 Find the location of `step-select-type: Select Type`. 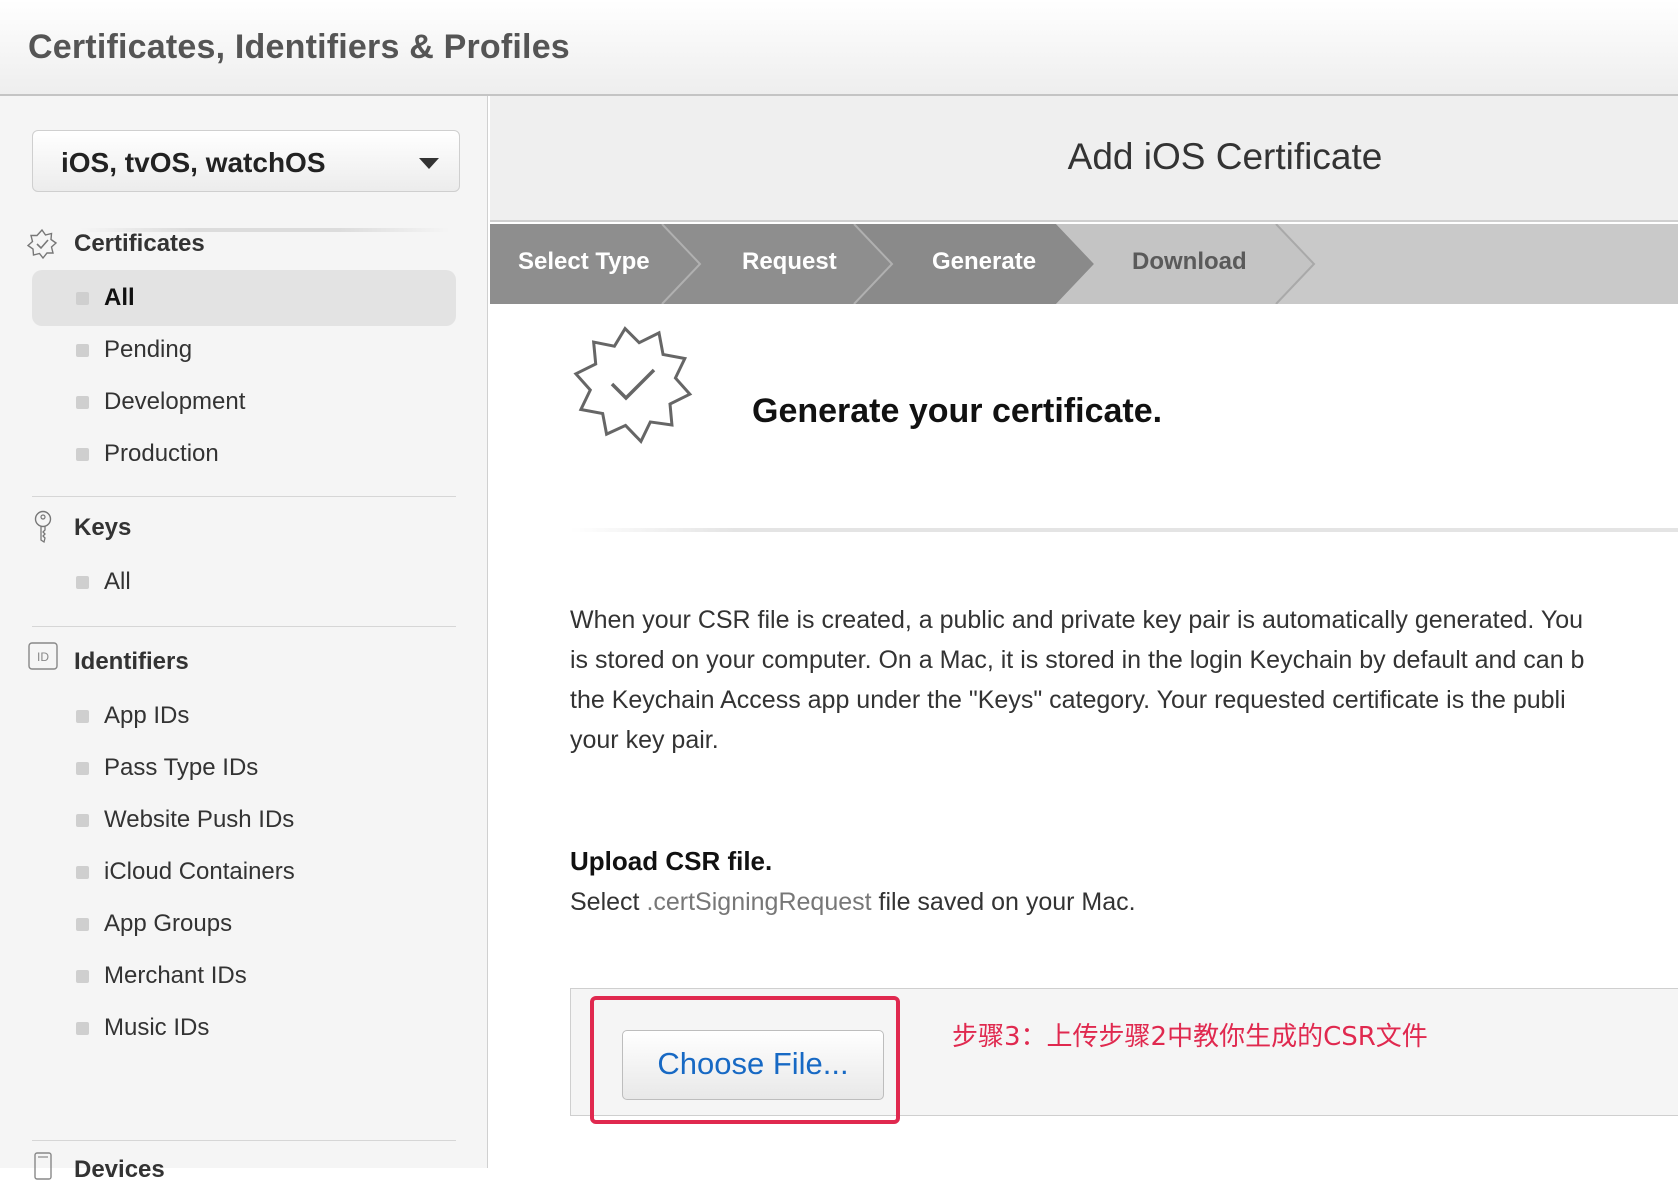

step-select-type: Select Type is located at coordinates (584, 261).